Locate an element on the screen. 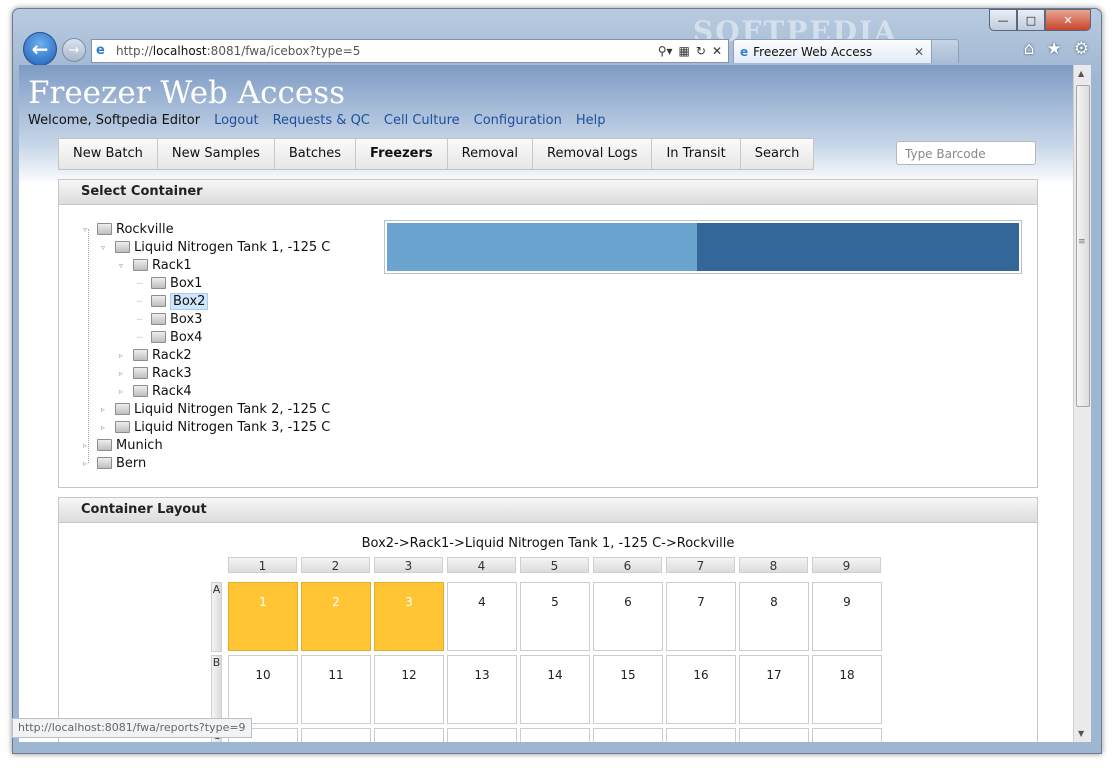  empty-slot: 13 is located at coordinates (482, 689).